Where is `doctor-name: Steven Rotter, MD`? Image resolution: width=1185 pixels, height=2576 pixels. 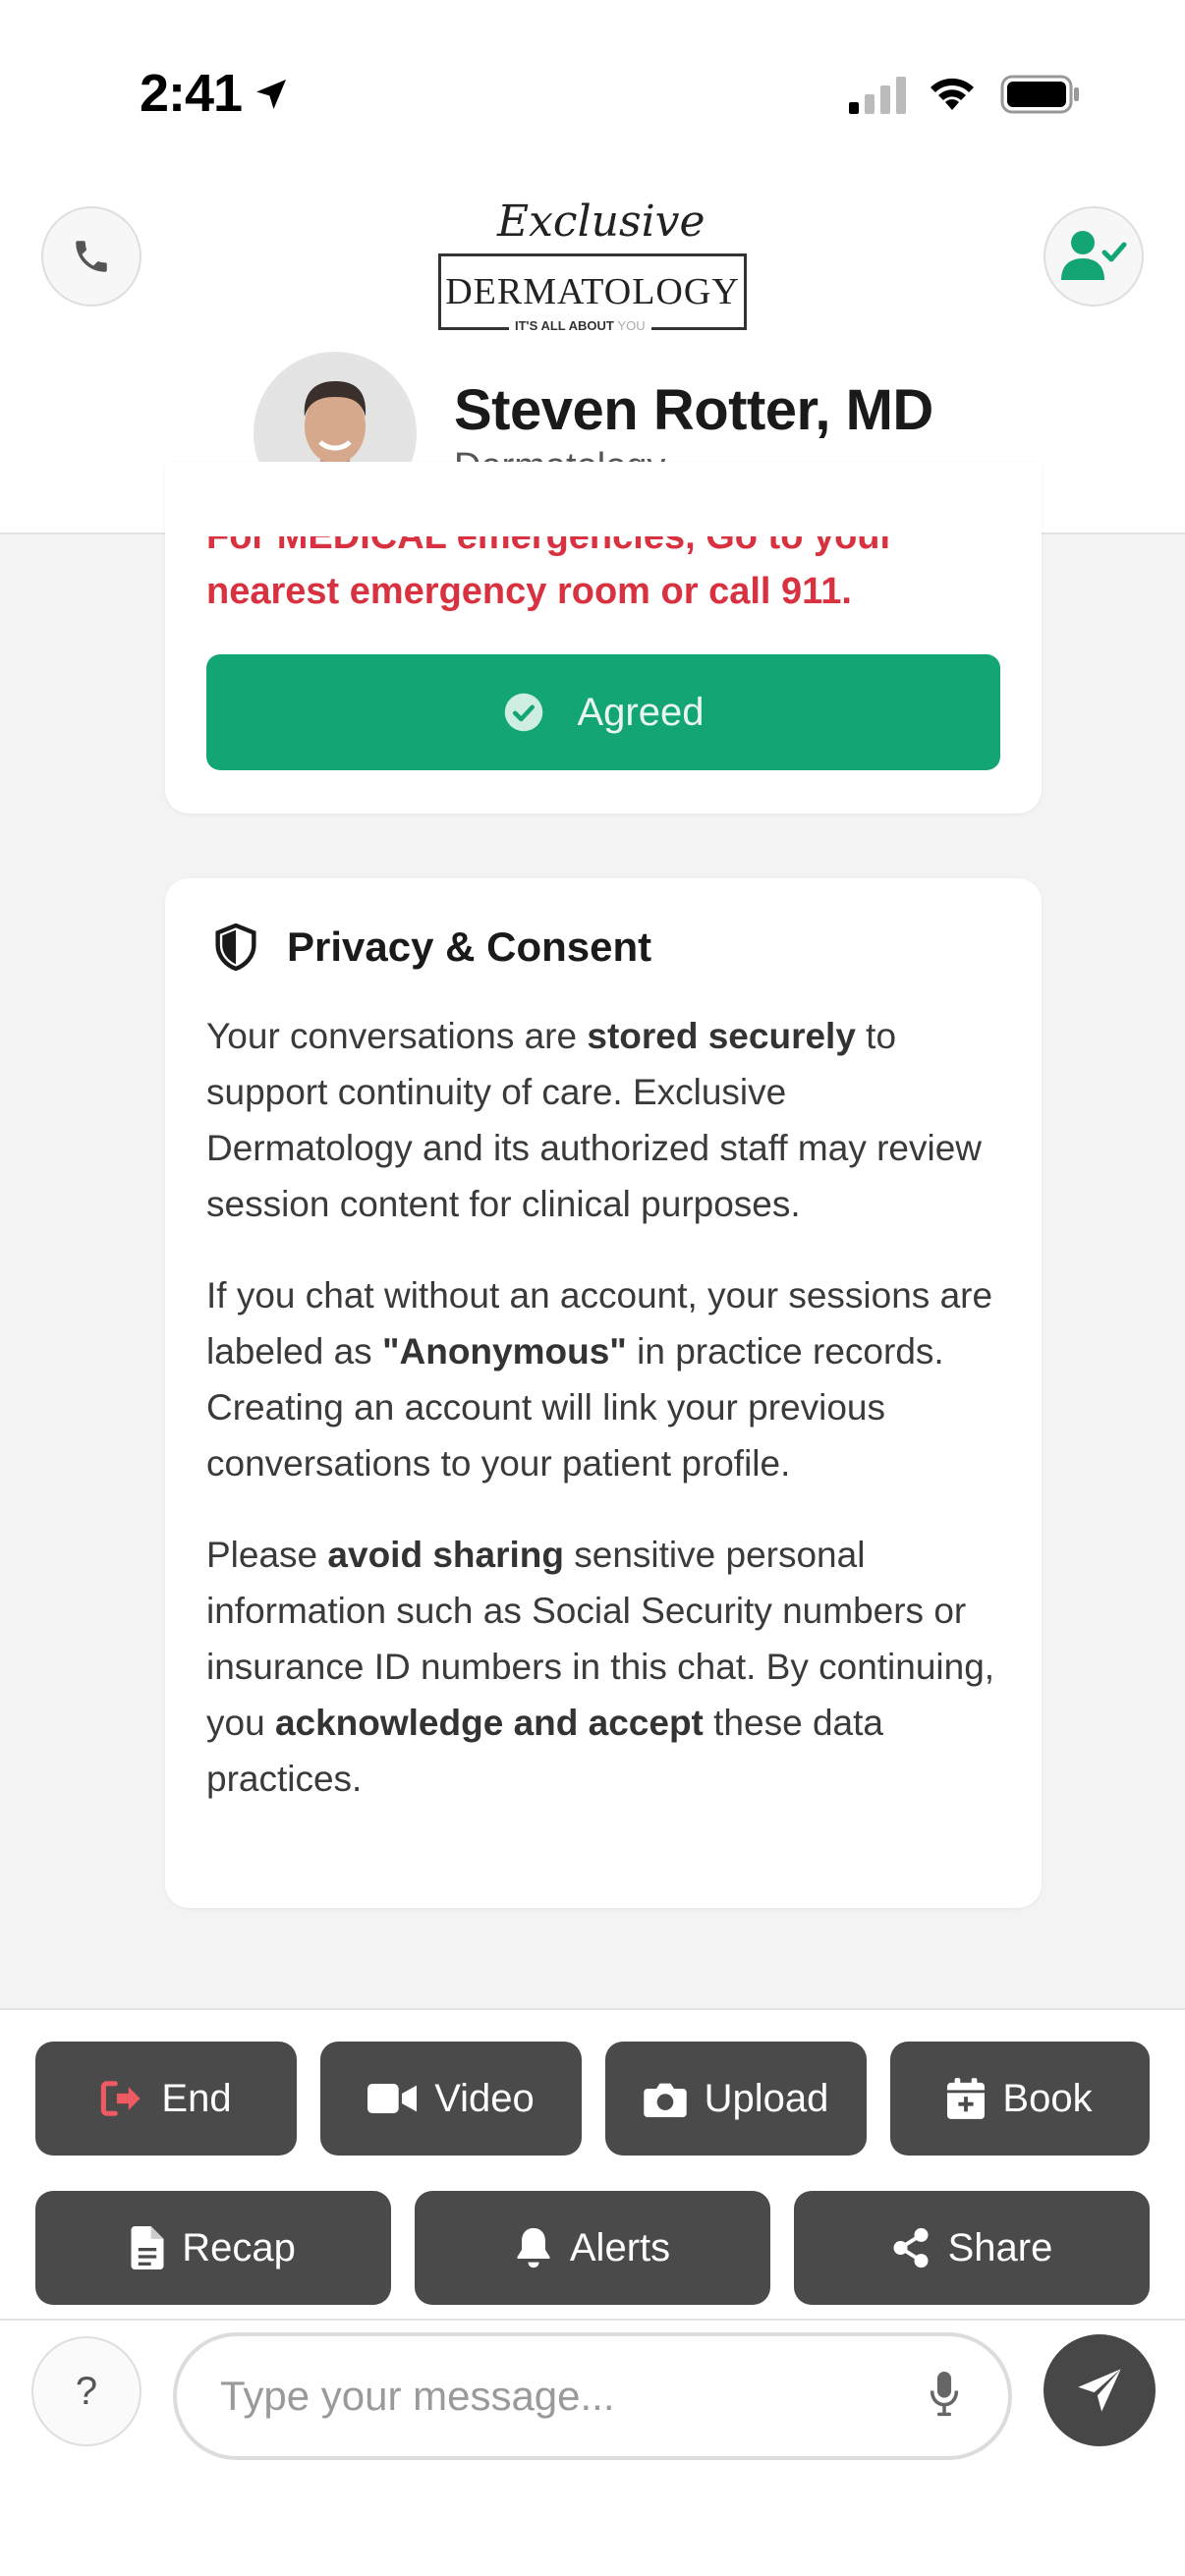
doctor-name: Steven Rotter, MD is located at coordinates (693, 410).